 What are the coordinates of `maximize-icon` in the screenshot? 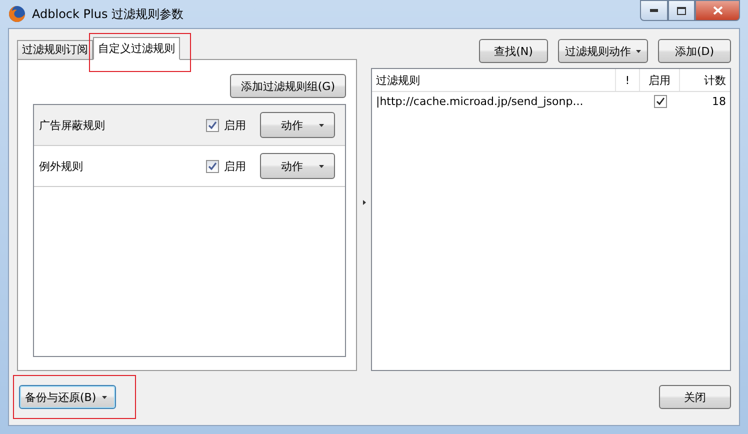 It's located at (681, 10).